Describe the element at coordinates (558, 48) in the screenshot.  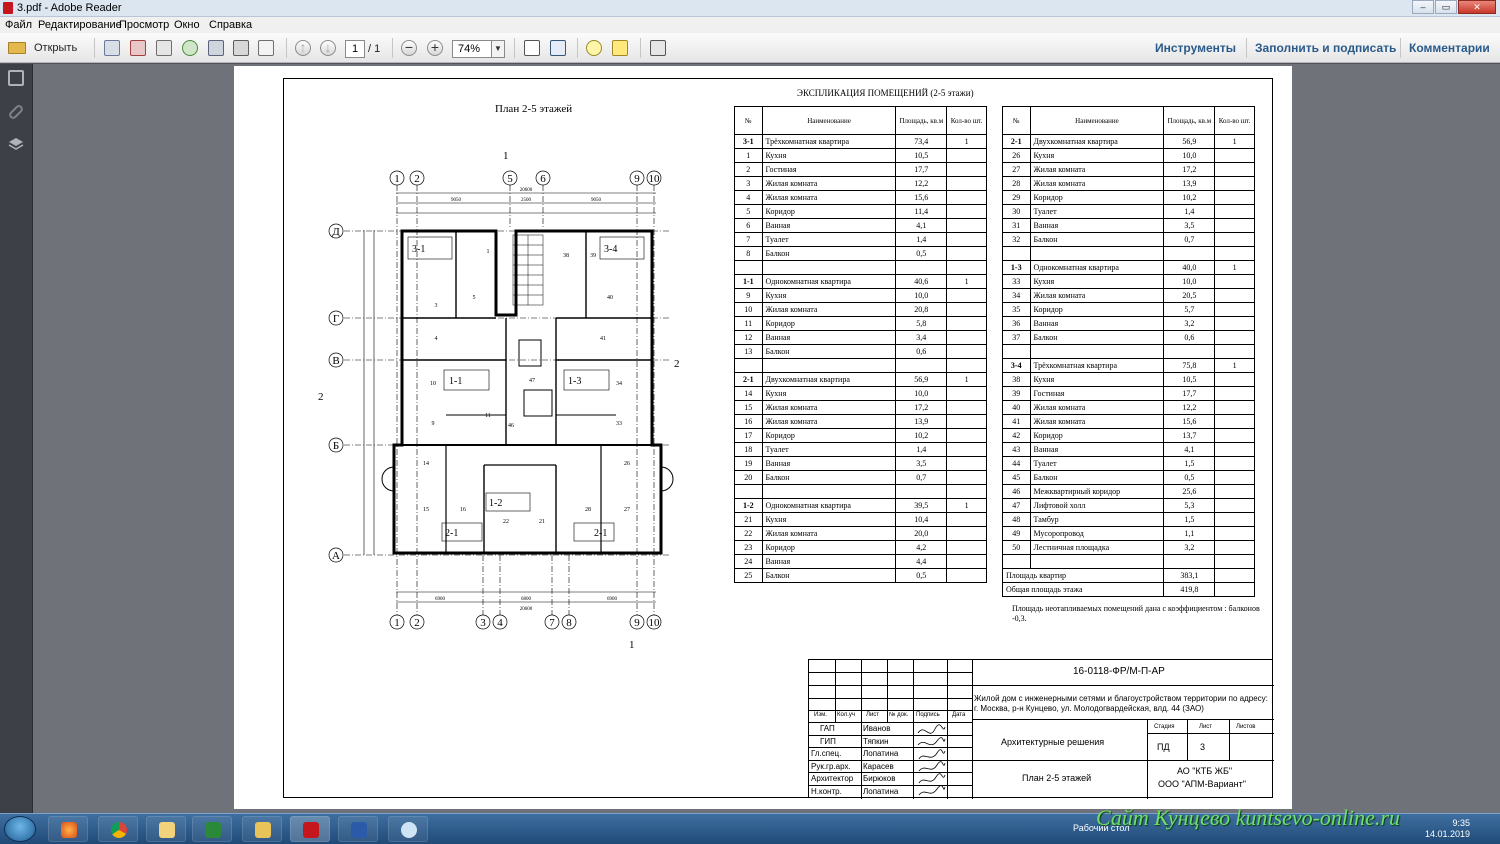
I see `fit-width-icon` at that location.